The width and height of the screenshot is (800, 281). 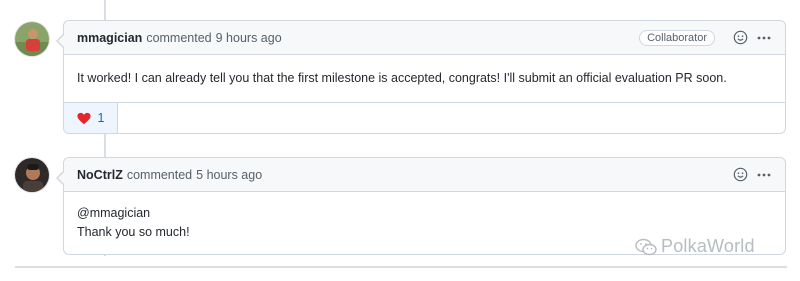 What do you see at coordinates (229, 175) in the screenshot?
I see `comment-timestamp: 5 hours ago` at bounding box center [229, 175].